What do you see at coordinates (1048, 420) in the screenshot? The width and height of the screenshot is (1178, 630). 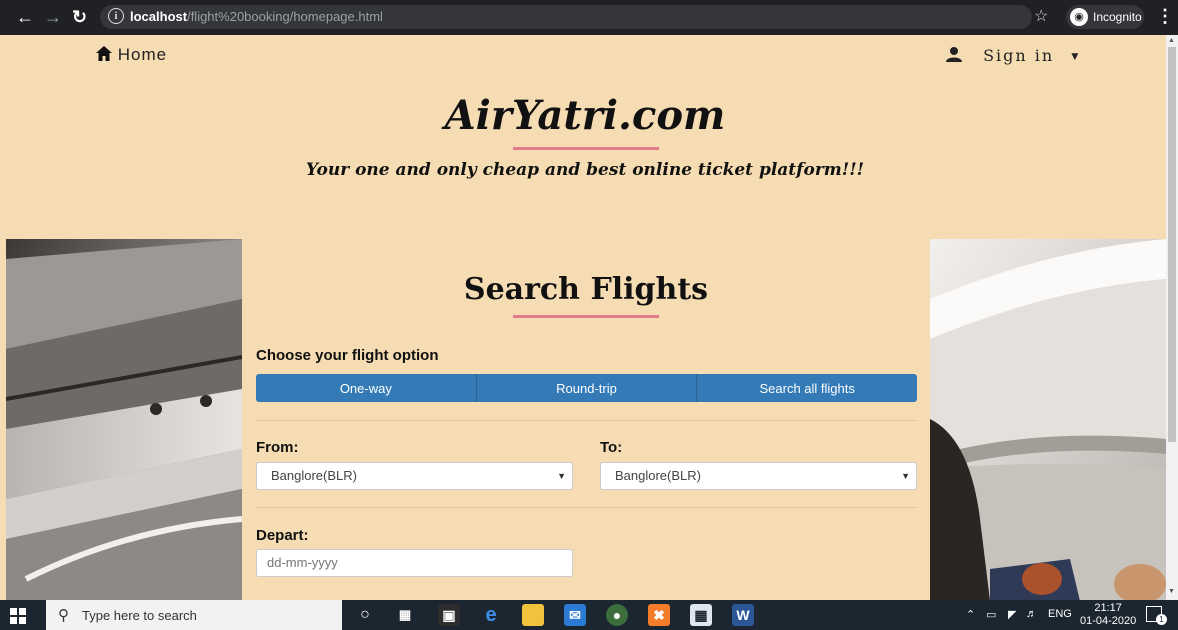 I see `cabin-photo-right` at bounding box center [1048, 420].